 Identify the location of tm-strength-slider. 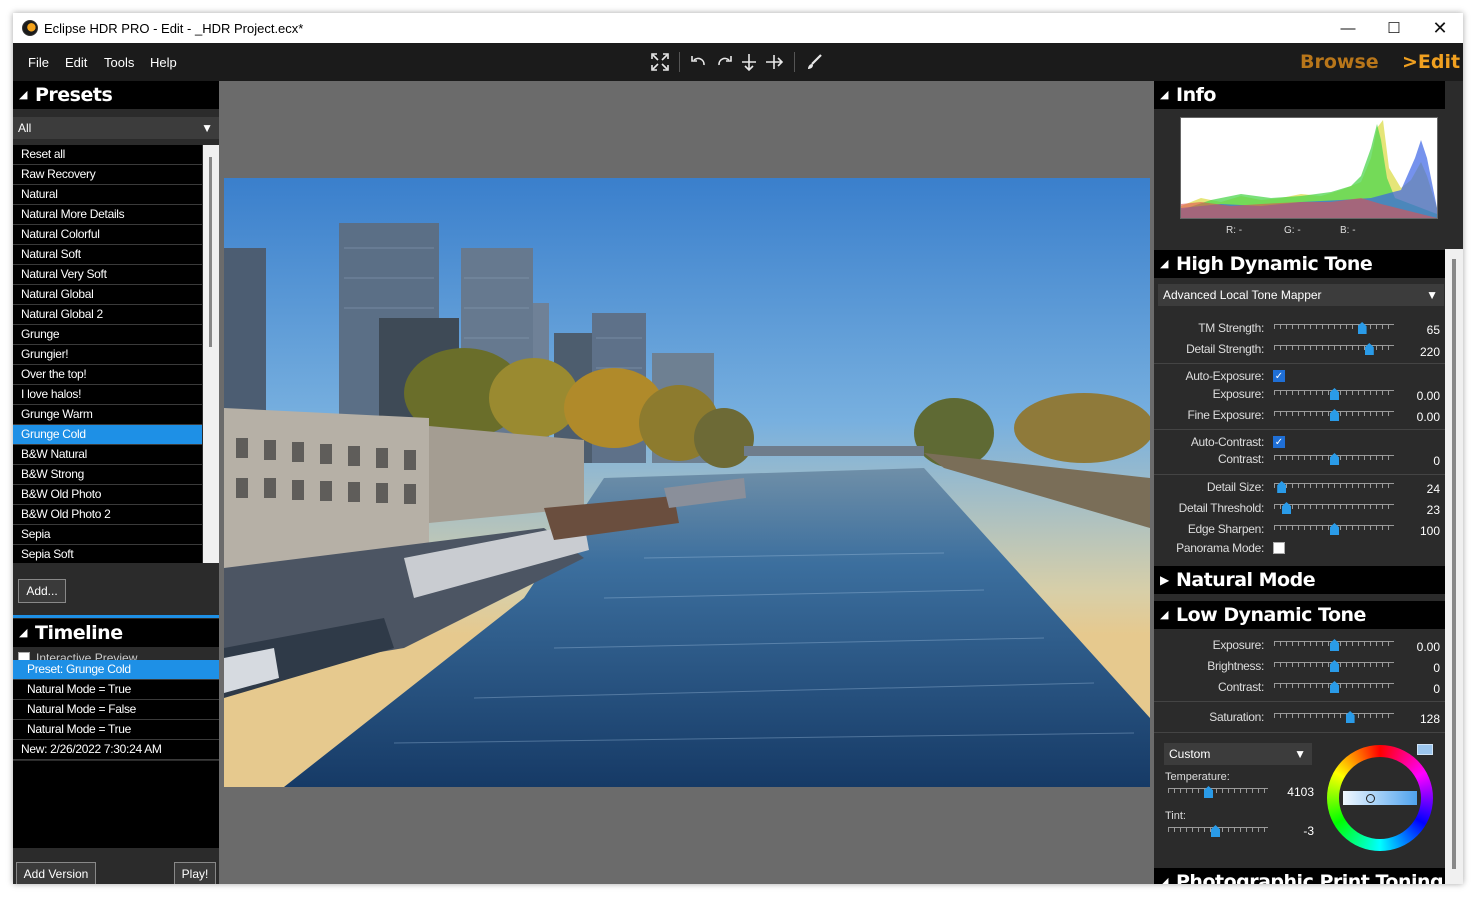
(1334, 328).